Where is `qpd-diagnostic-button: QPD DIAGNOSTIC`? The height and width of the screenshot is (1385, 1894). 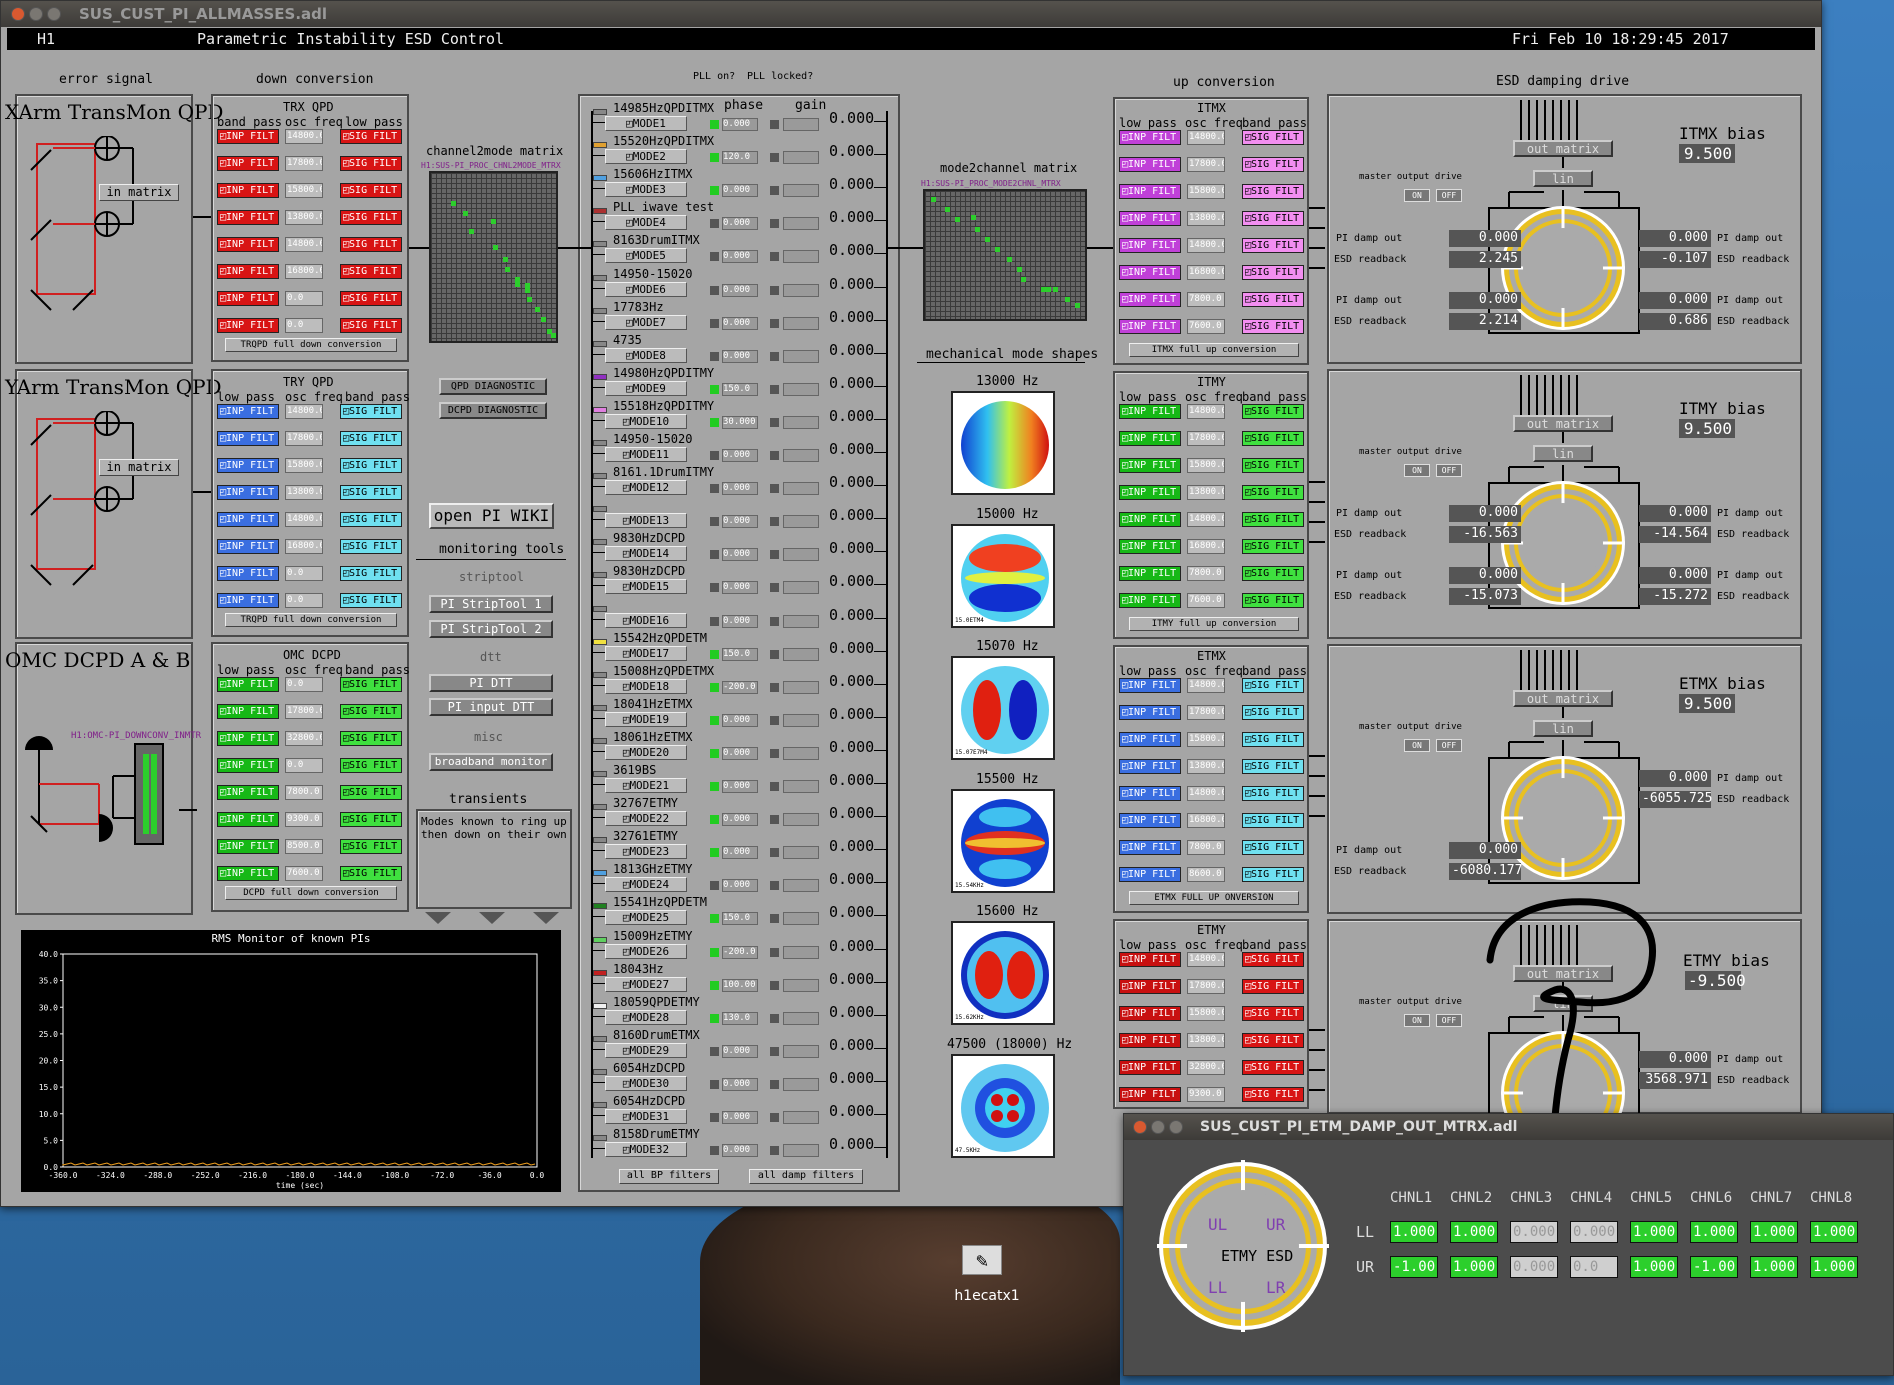 qpd-diagnostic-button: QPD DIAGNOSTIC is located at coordinates (493, 386).